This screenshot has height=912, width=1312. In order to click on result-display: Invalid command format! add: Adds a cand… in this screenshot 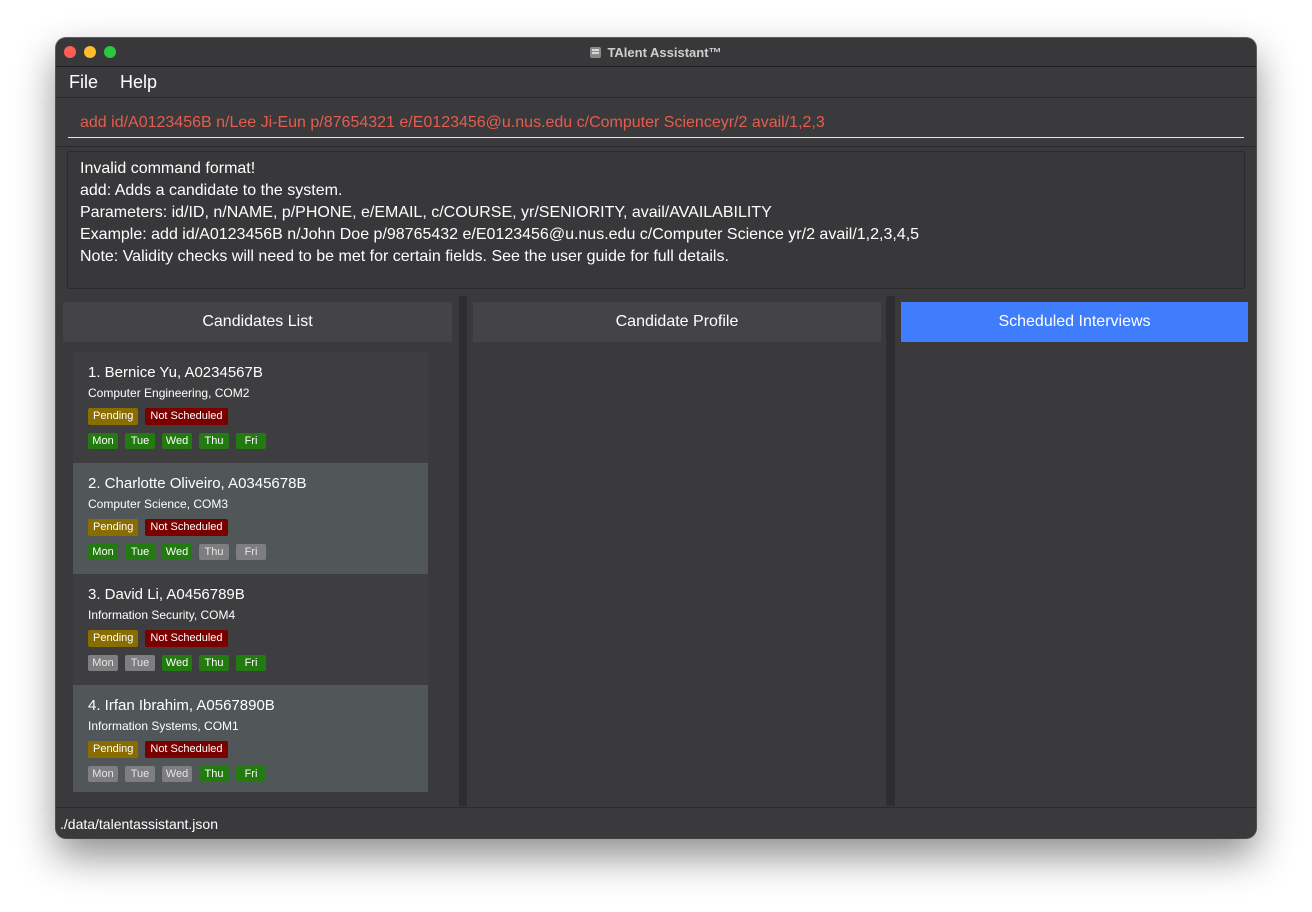, I will do `click(656, 220)`.